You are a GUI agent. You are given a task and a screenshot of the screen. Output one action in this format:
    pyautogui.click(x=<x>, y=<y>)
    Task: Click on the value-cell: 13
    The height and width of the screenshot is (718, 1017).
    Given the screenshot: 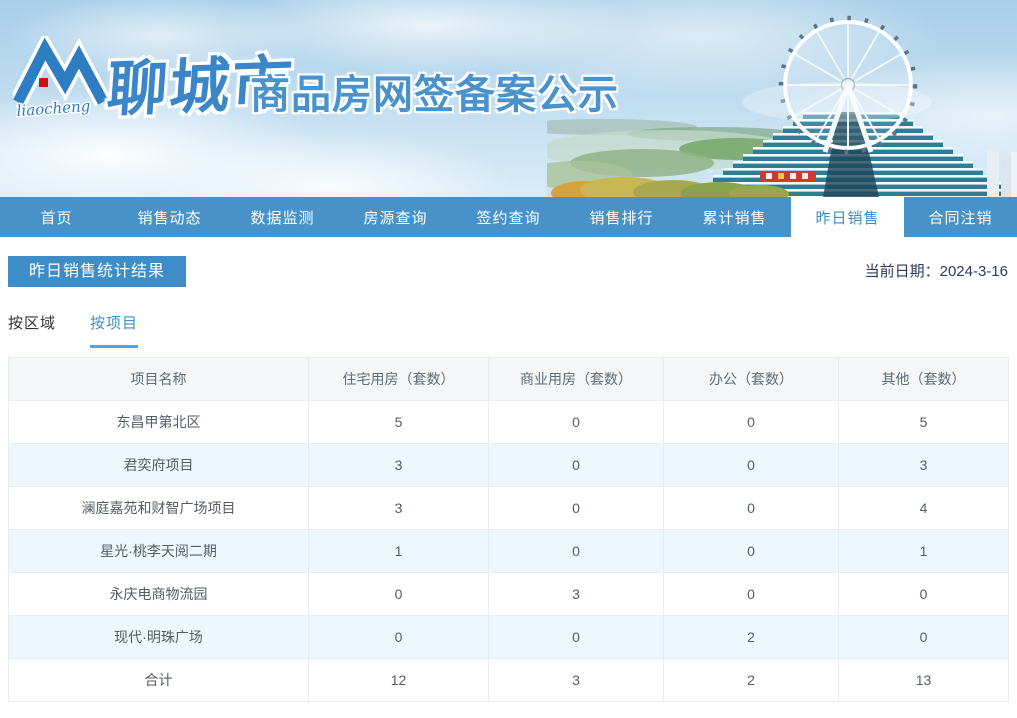 What is the action you would take?
    pyautogui.click(x=923, y=680)
    